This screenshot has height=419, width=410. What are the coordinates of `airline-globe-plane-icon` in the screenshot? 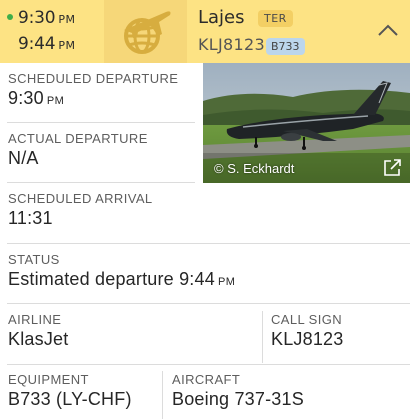 It's located at (147, 32).